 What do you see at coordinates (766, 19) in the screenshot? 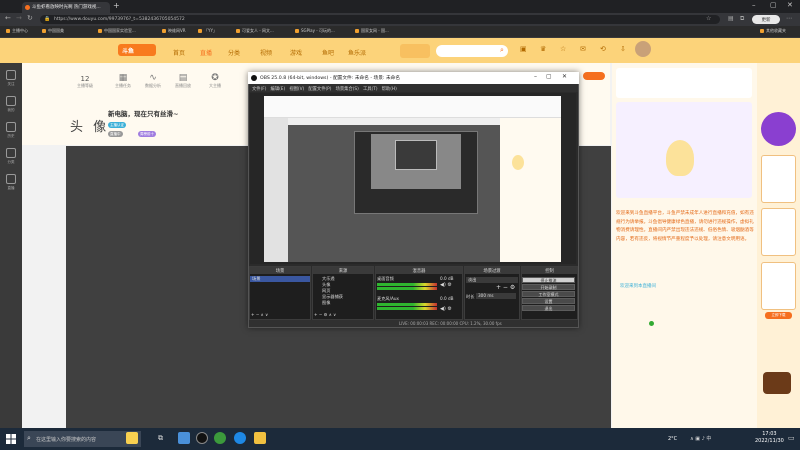
I see `update-button: 更新` at bounding box center [766, 19].